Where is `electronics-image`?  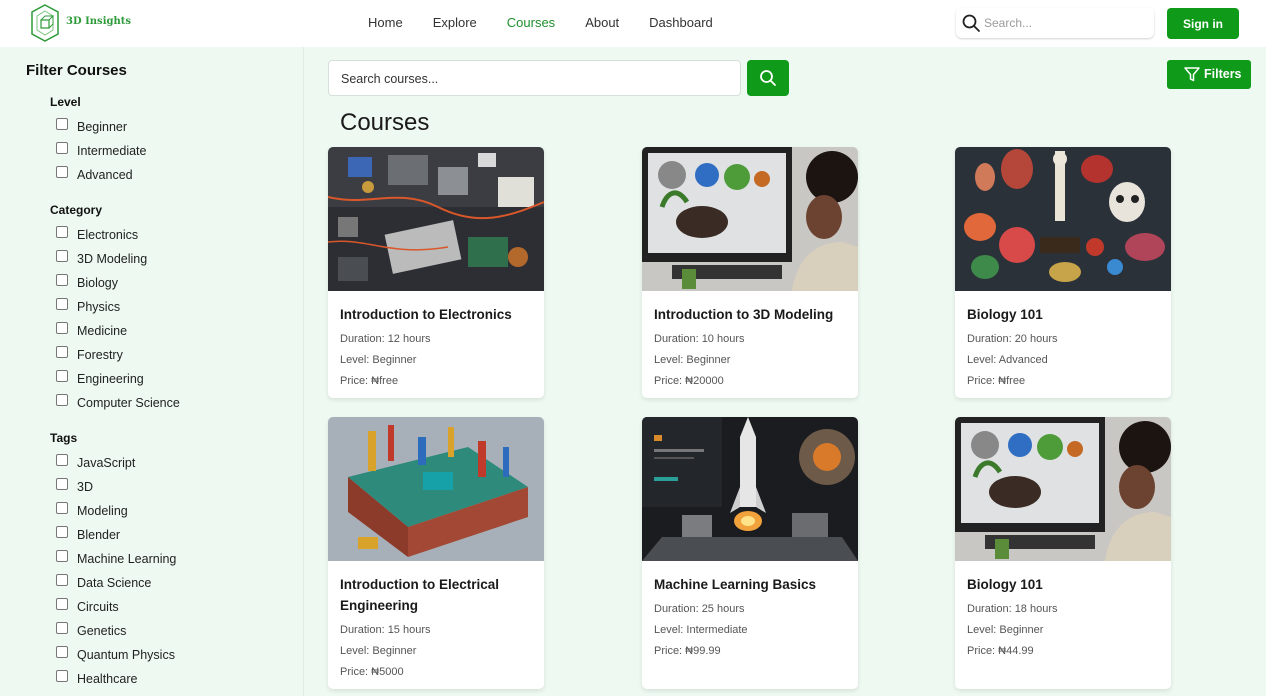 electronics-image is located at coordinates (436, 219).